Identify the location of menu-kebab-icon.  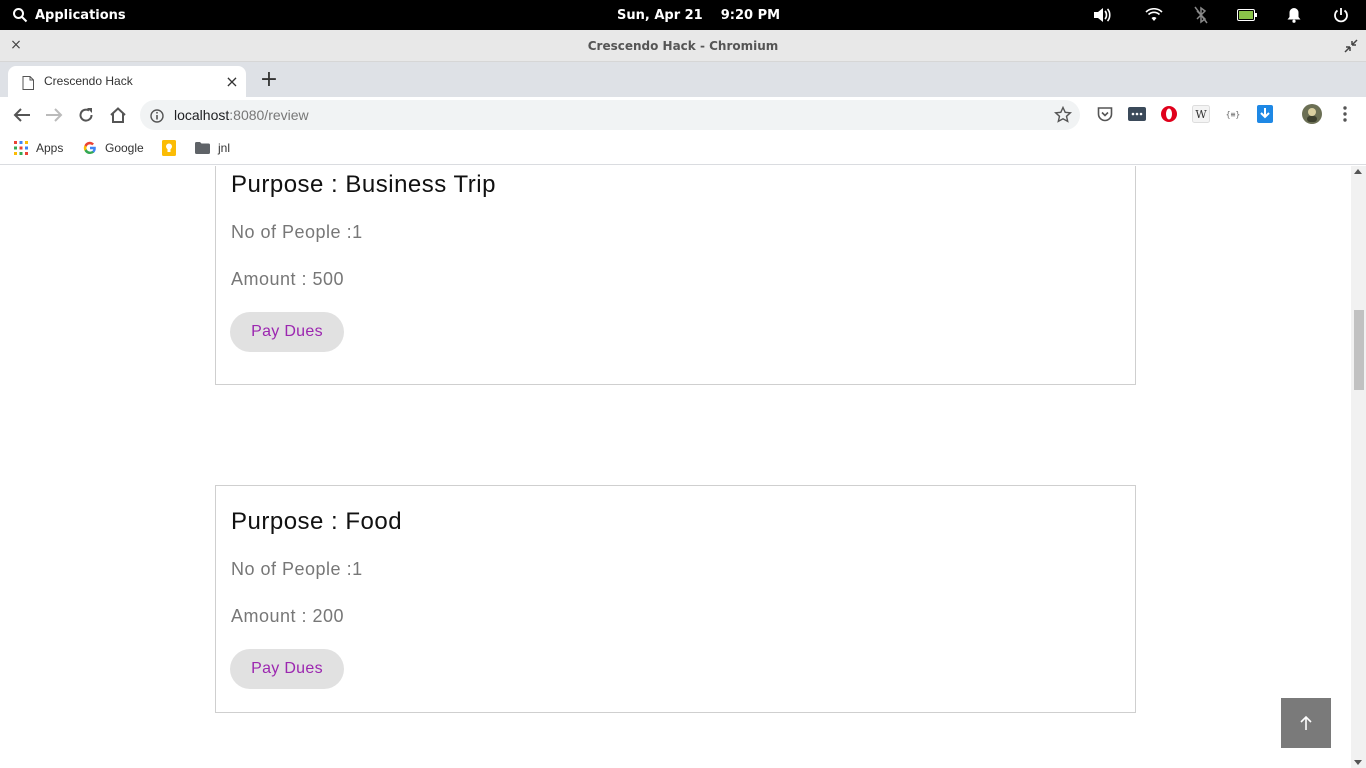
(1345, 114).